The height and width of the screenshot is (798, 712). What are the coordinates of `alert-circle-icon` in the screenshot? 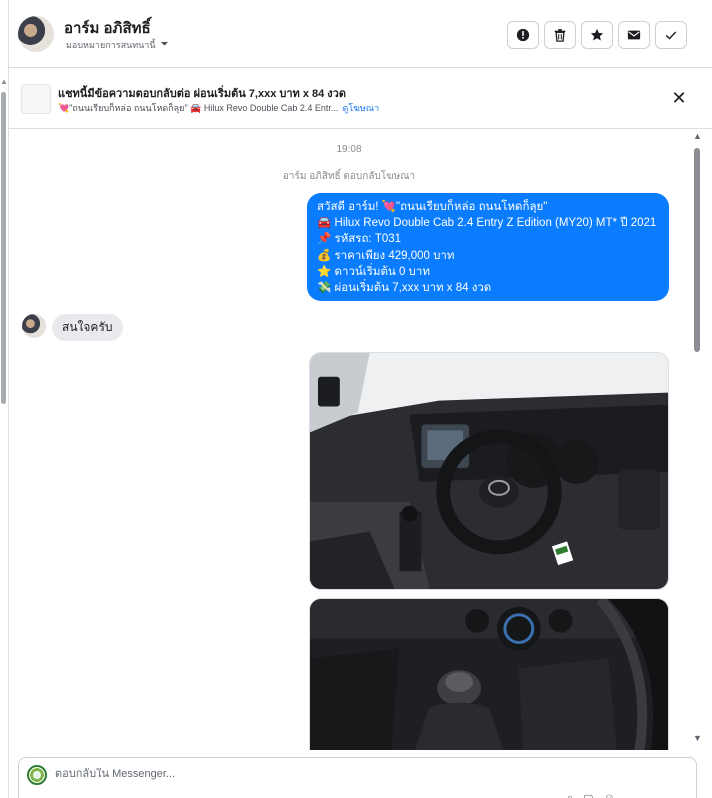 It's located at (523, 35).